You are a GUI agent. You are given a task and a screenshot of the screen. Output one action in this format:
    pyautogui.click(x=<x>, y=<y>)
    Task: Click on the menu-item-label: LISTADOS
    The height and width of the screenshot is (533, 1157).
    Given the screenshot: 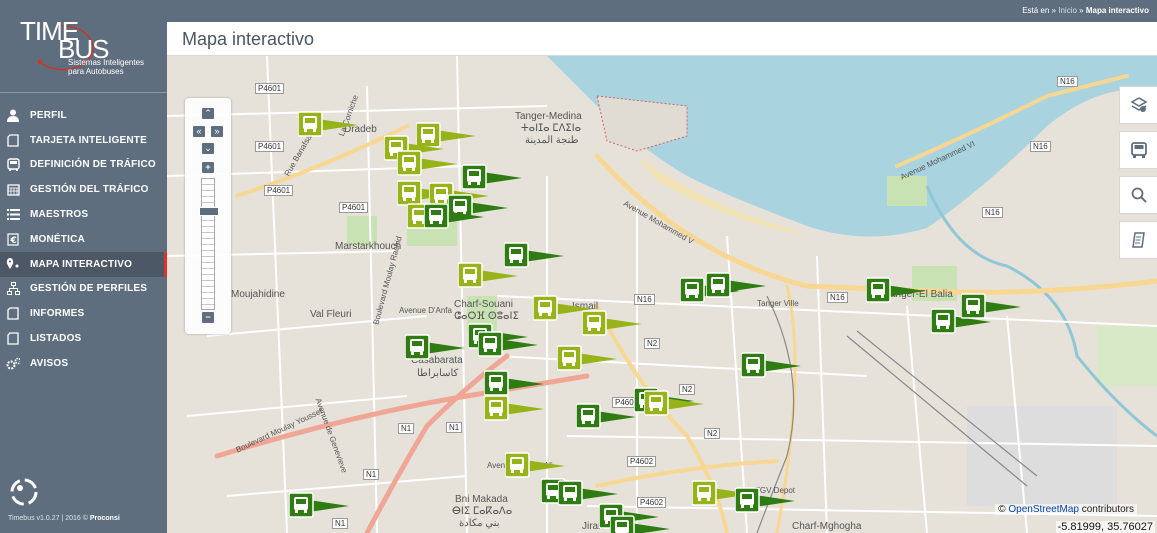 What is the action you would take?
    pyautogui.click(x=56, y=339)
    